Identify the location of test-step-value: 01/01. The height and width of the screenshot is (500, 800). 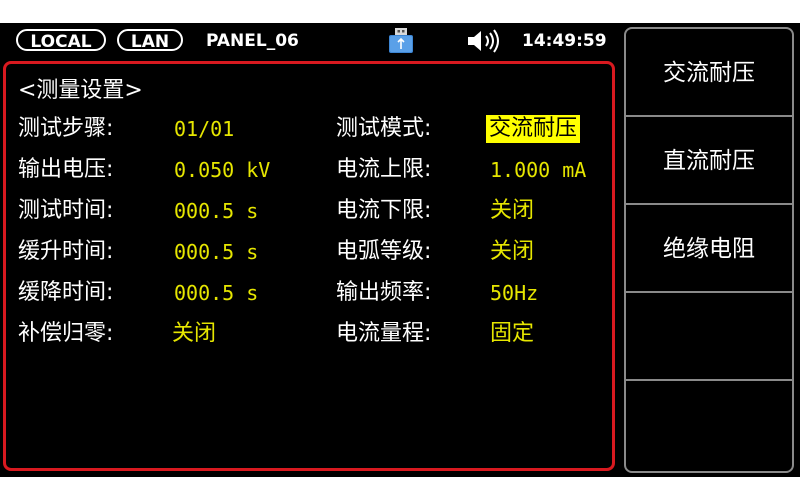
(204, 129).